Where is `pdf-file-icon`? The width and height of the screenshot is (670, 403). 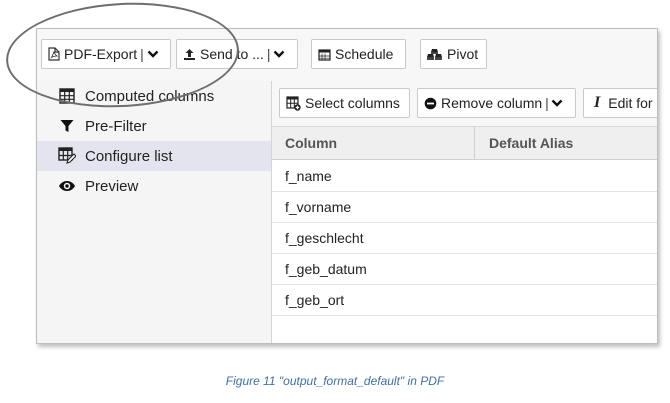
pdf-file-icon is located at coordinates (54, 54).